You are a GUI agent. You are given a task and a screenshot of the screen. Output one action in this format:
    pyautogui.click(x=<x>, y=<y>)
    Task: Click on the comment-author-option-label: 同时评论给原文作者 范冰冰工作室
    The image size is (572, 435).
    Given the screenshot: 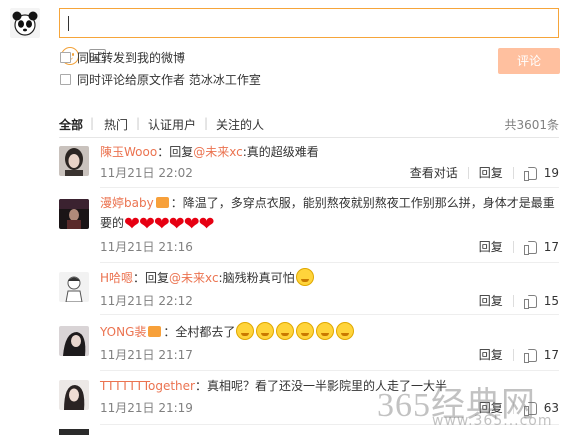 What is the action you would take?
    pyautogui.click(x=169, y=80)
    